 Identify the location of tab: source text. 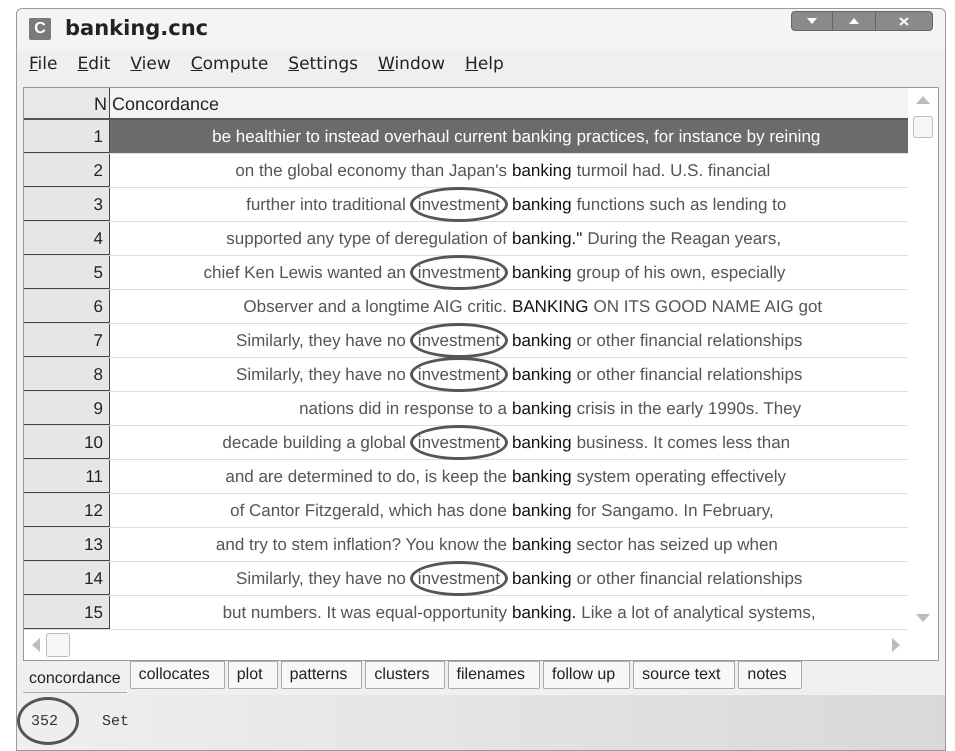
(684, 675).